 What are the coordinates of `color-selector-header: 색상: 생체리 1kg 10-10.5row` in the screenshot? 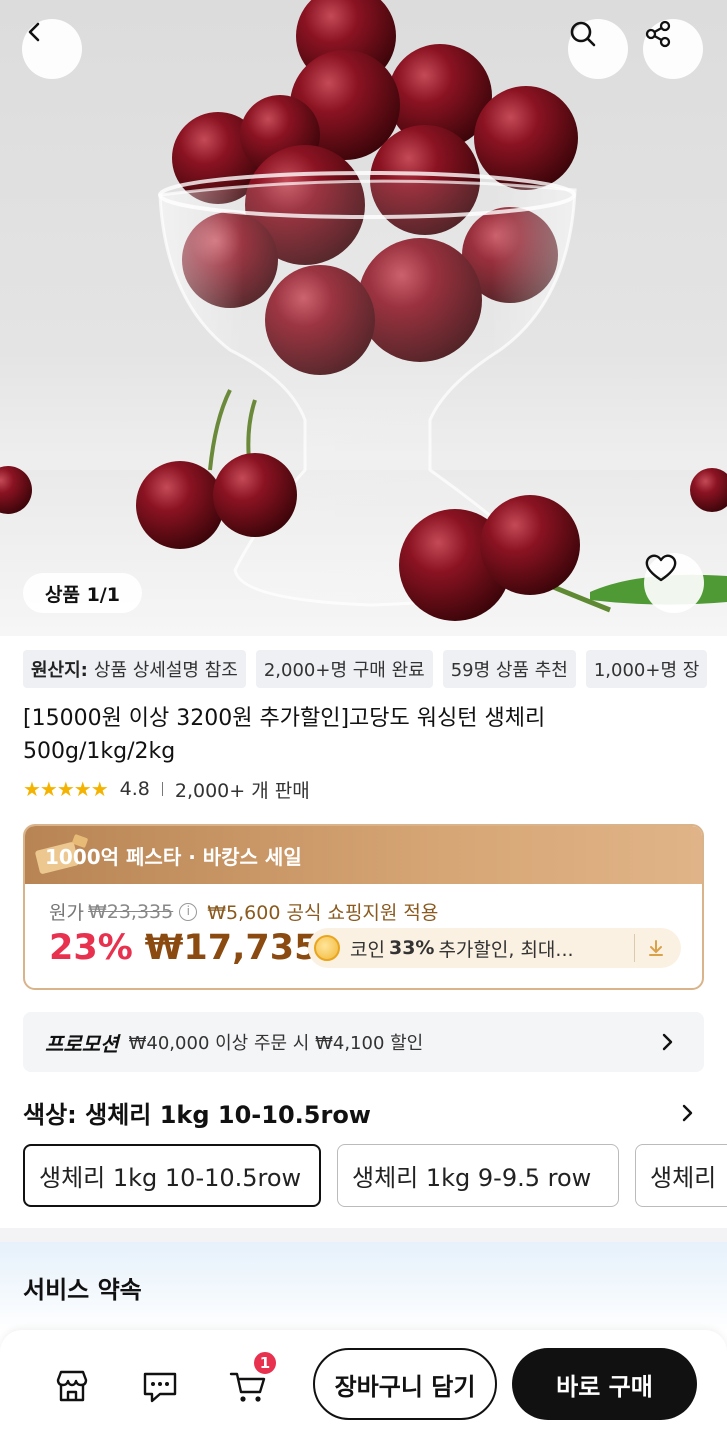 It's located at (363, 1112).